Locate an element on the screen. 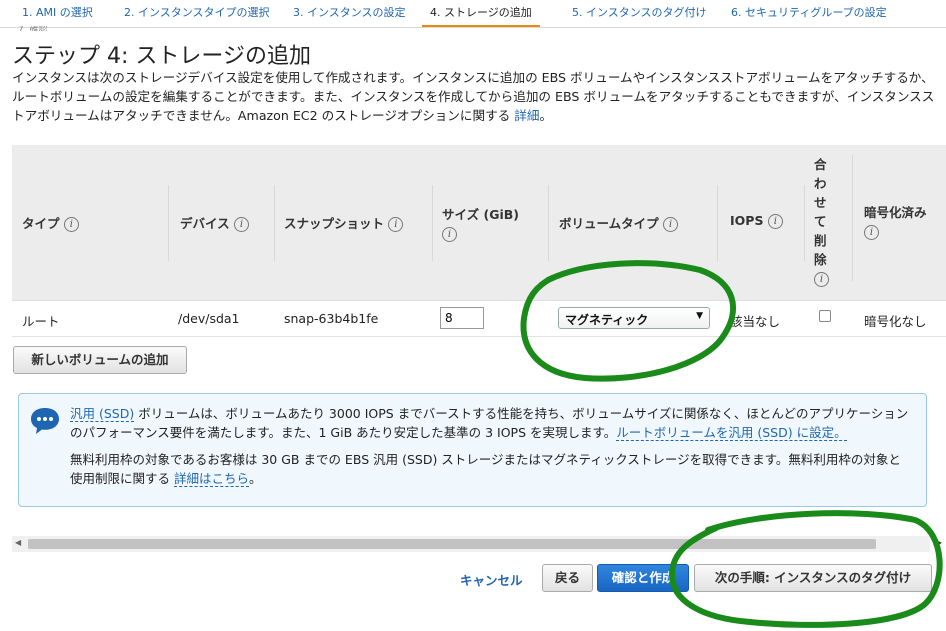  header-snapshot: スナップショット i is located at coordinates (344, 222).